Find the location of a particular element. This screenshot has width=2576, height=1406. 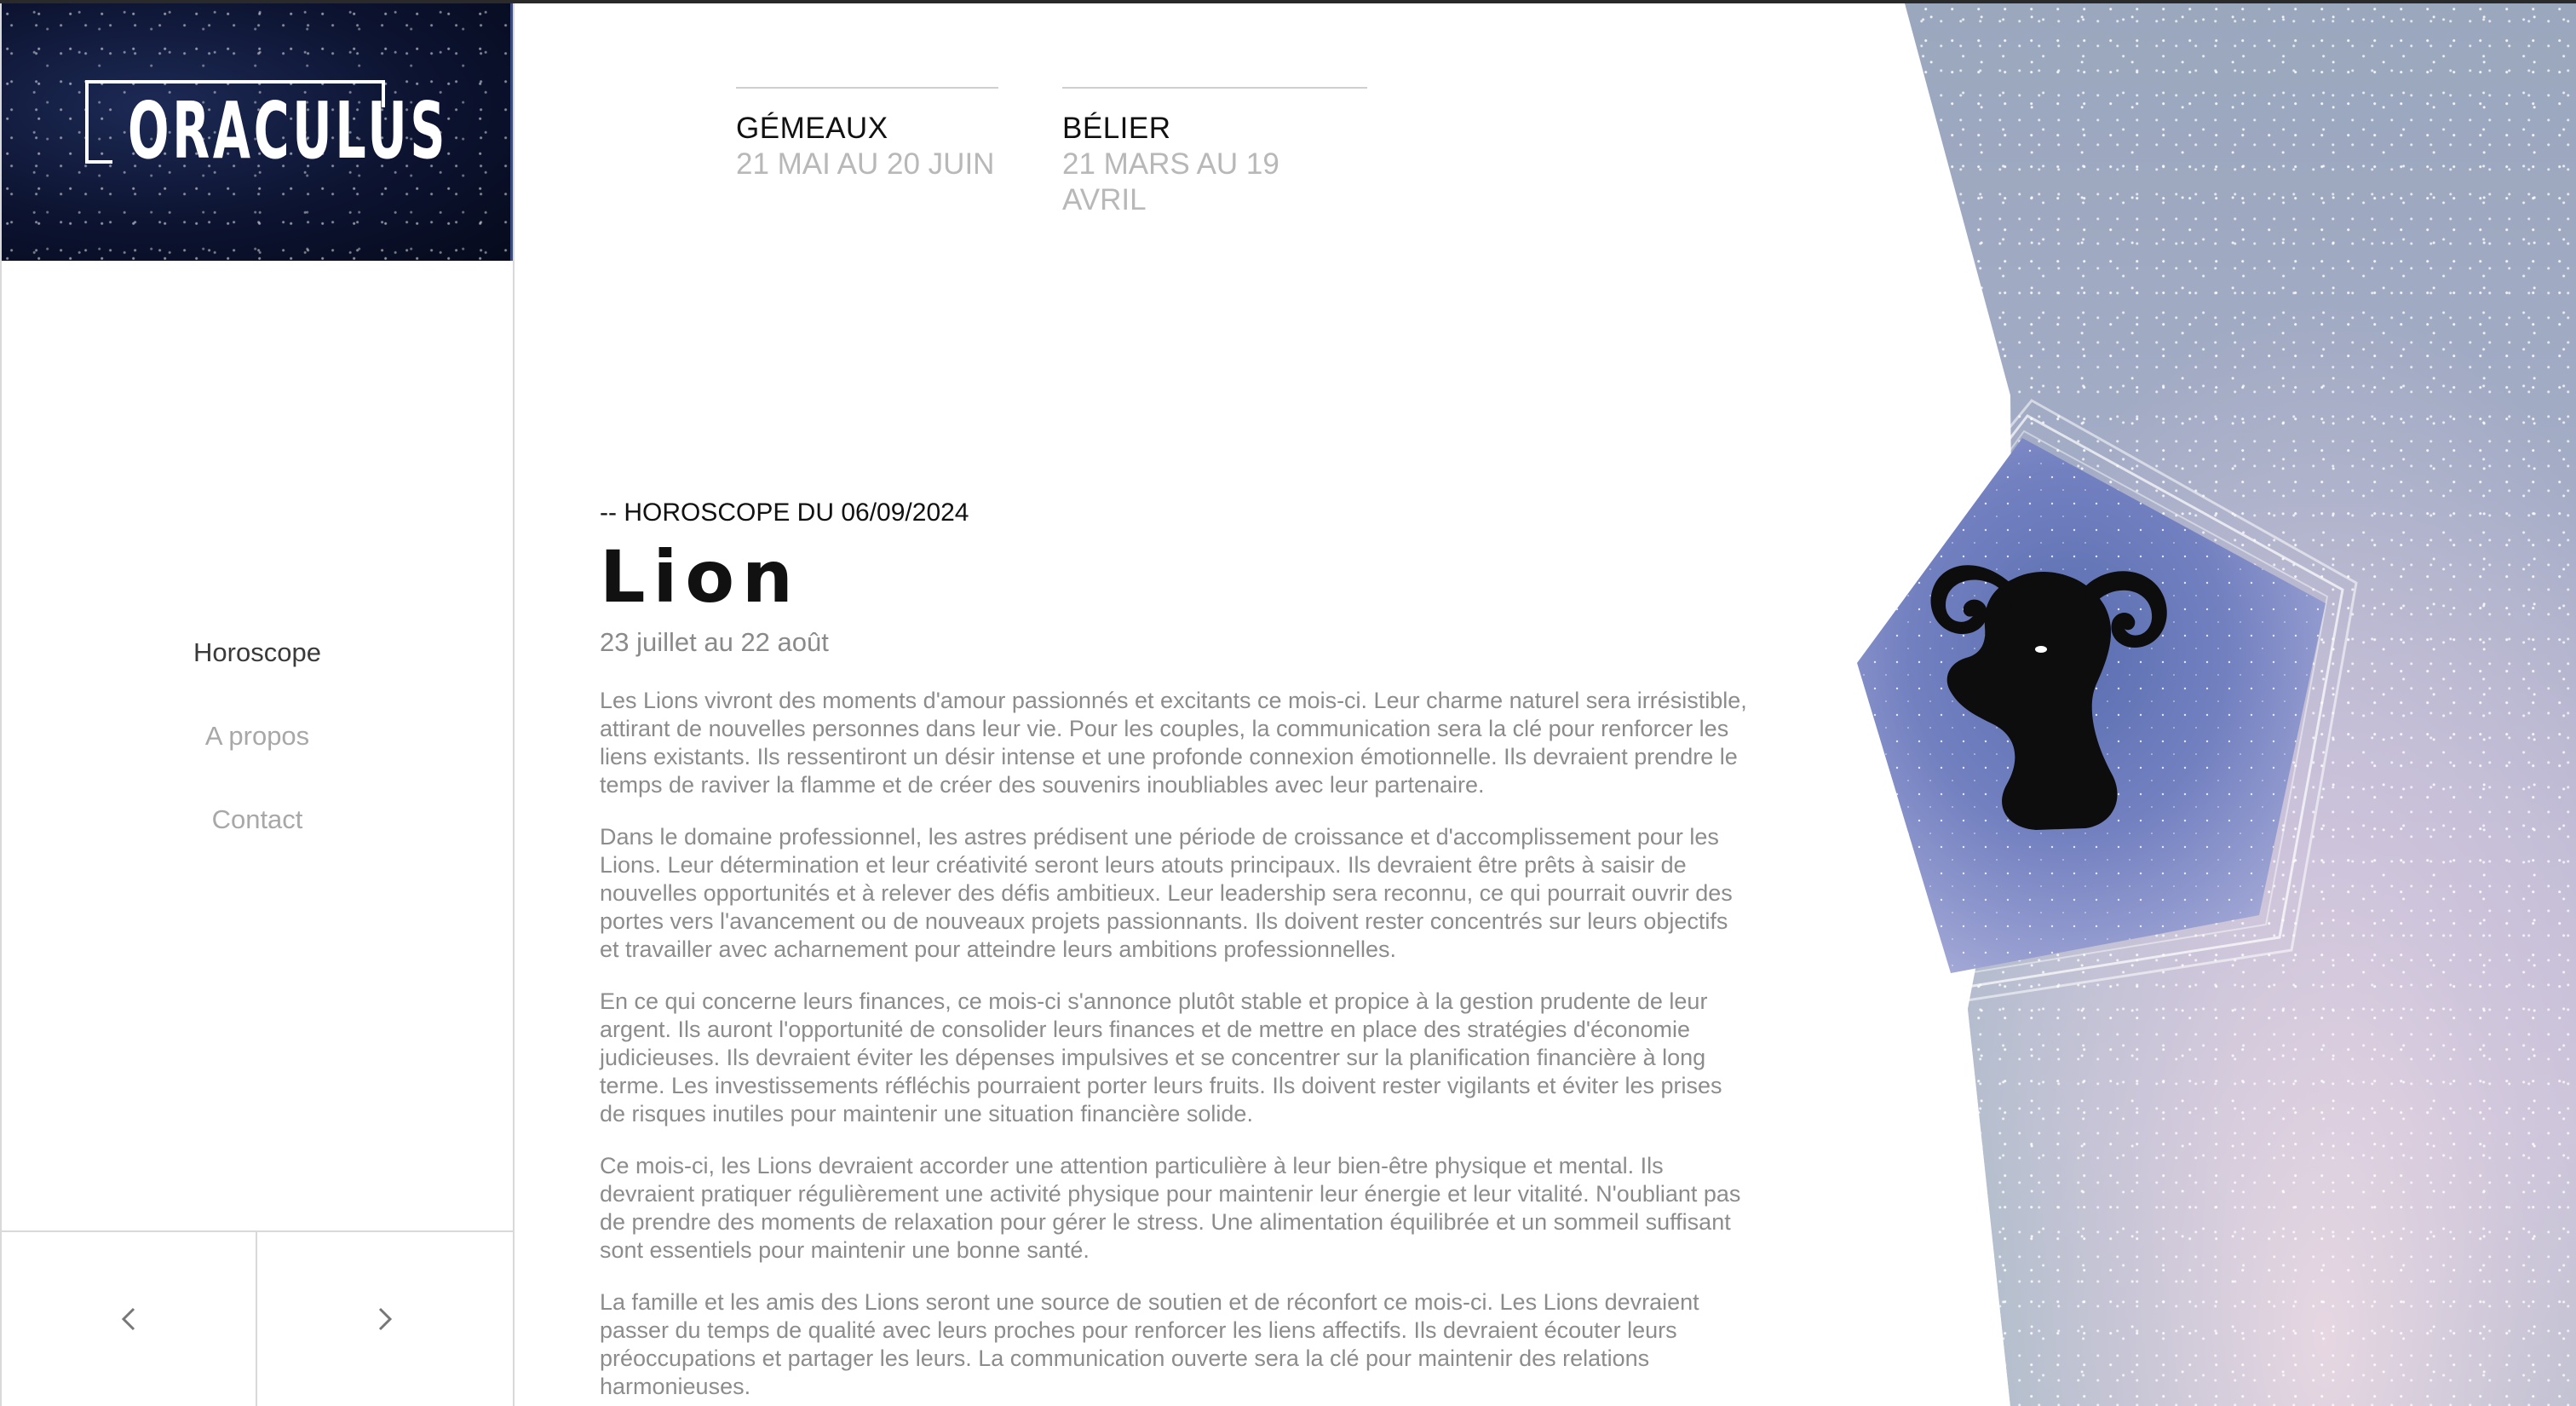

logo-text: ORACULUS is located at coordinates (289, 130).